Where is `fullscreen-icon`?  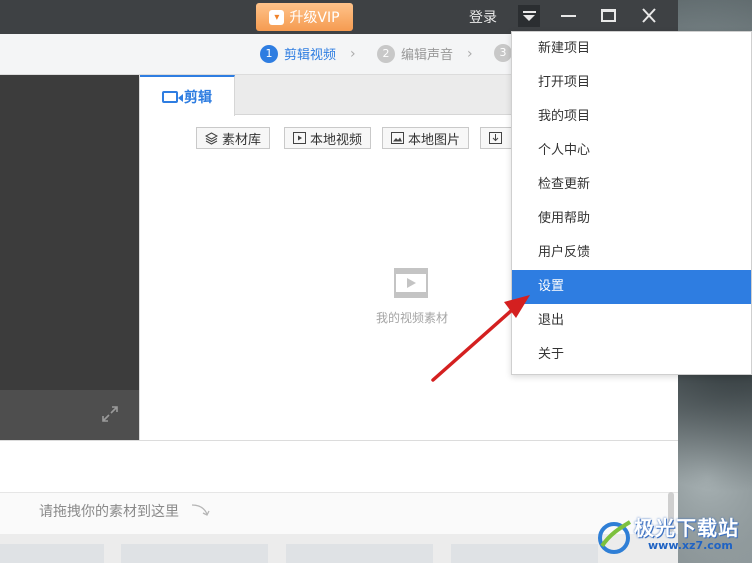
fullscreen-icon is located at coordinates (110, 414).